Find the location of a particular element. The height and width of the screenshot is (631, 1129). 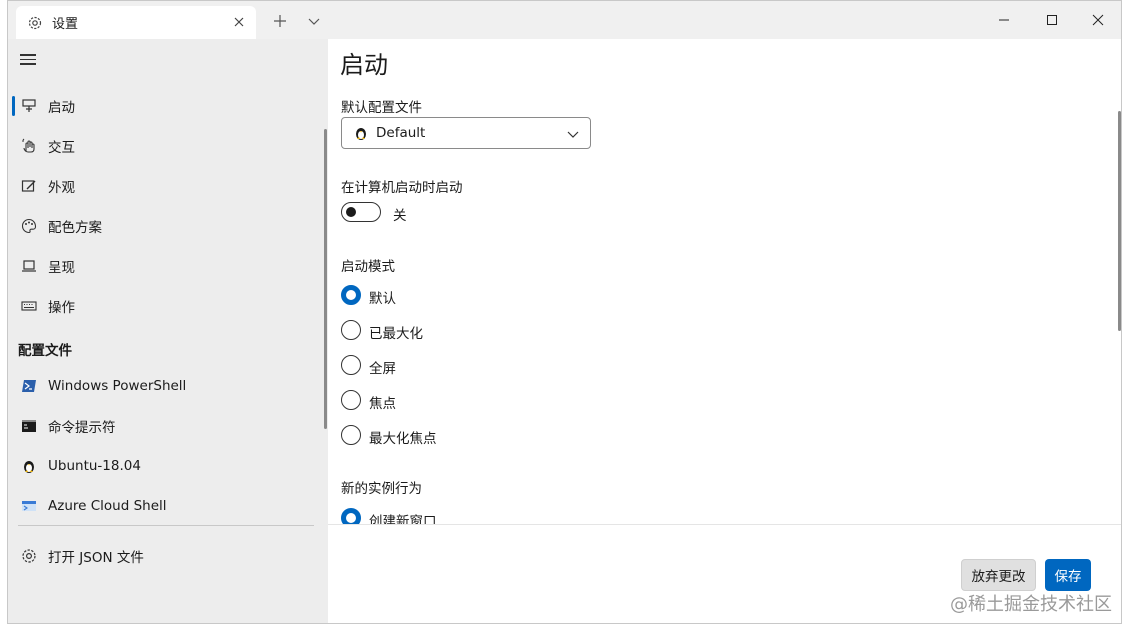

content-scrollbar is located at coordinates (1119, 221).